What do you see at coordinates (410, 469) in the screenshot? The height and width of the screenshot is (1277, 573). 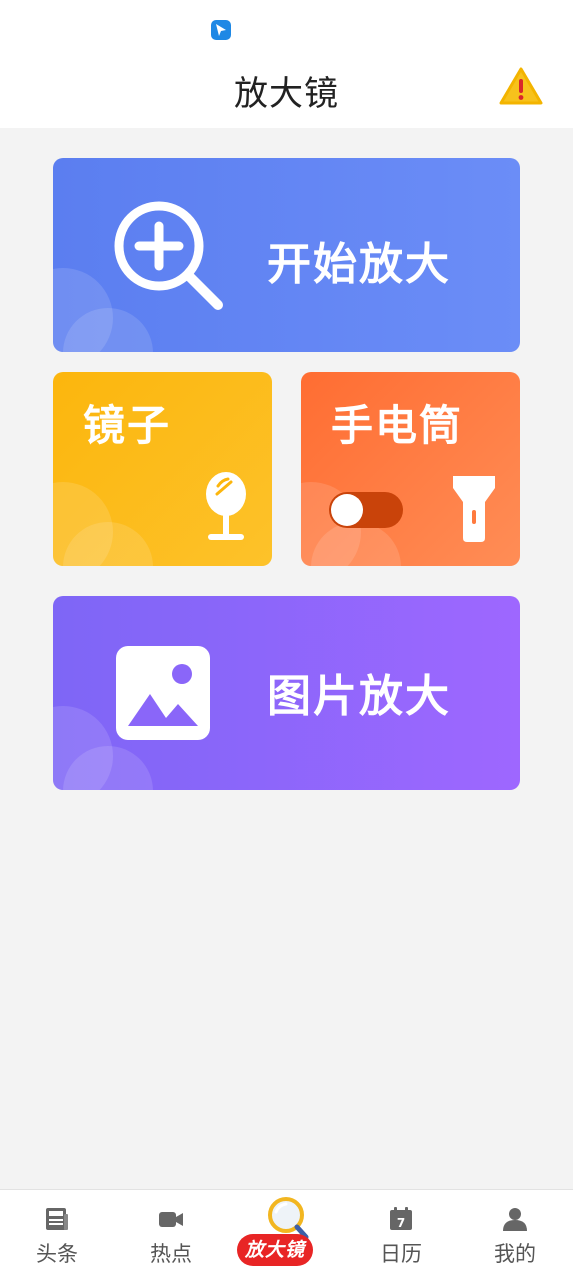 I see `flashlight-card: 手电筒` at bounding box center [410, 469].